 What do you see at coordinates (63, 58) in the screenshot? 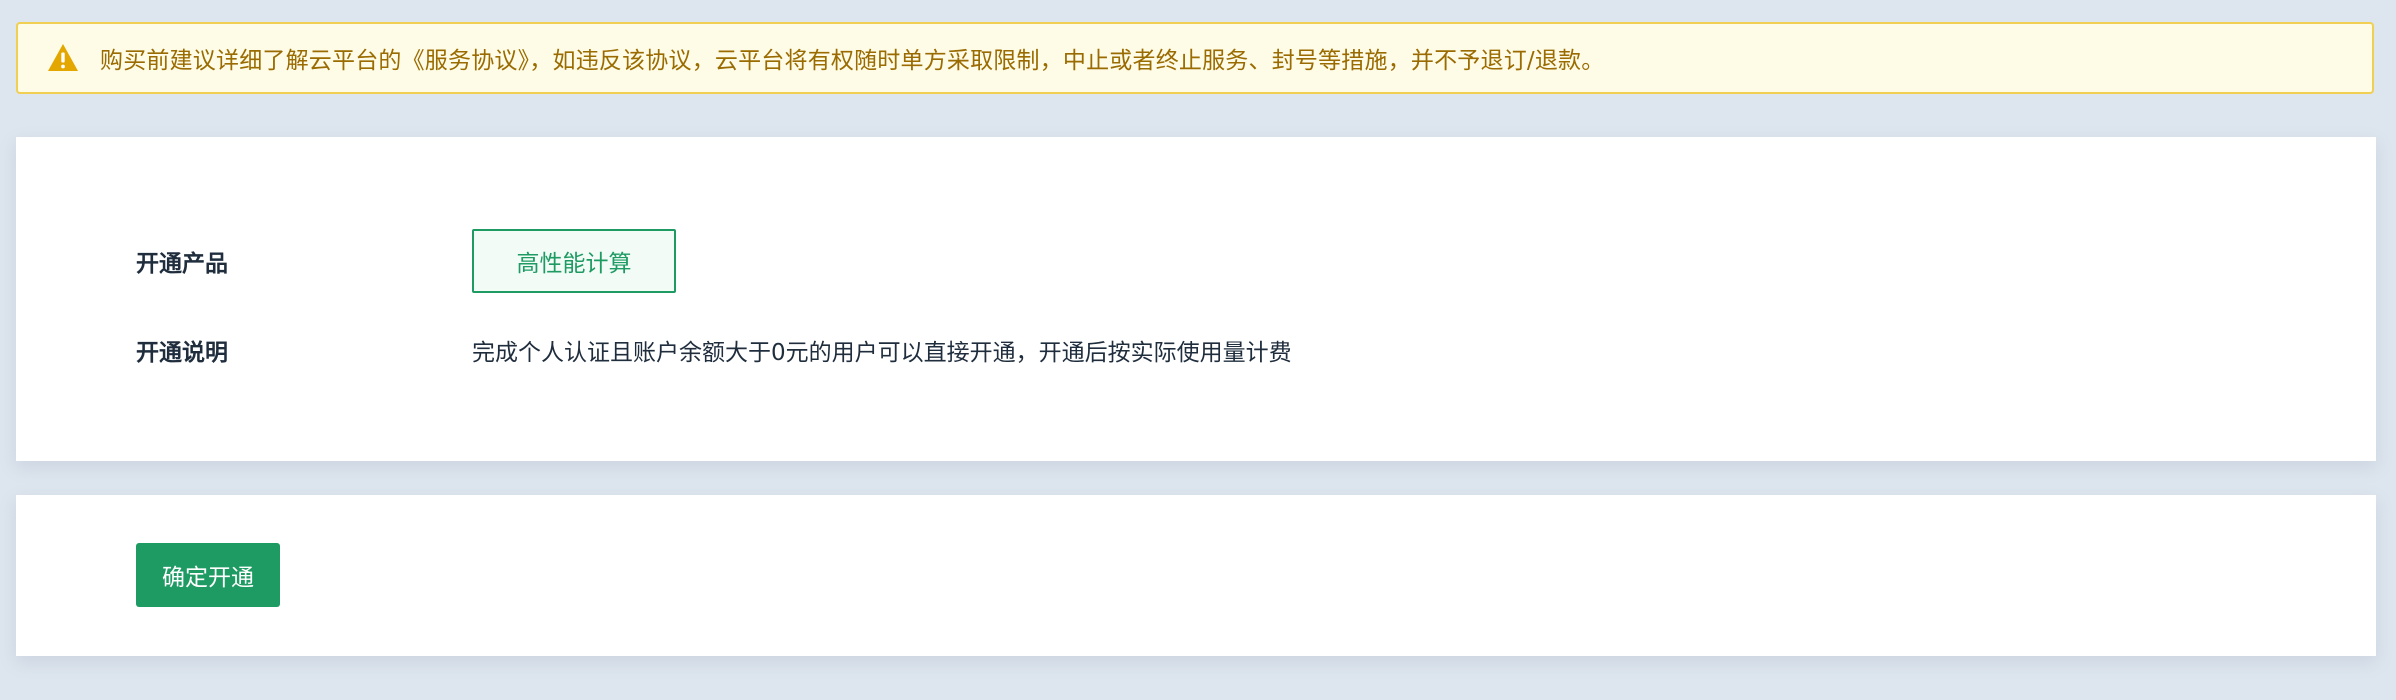
I see `warning-icon` at bounding box center [63, 58].